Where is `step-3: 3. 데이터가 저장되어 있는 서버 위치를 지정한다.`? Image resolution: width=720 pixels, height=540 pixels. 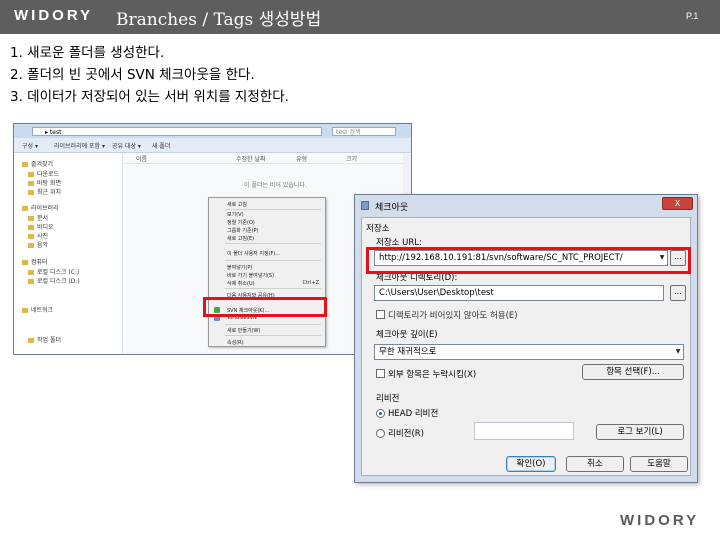
step-3: 3. 데이터가 저장되어 있는 서버 위치를 지정한다. is located at coordinates (149, 97).